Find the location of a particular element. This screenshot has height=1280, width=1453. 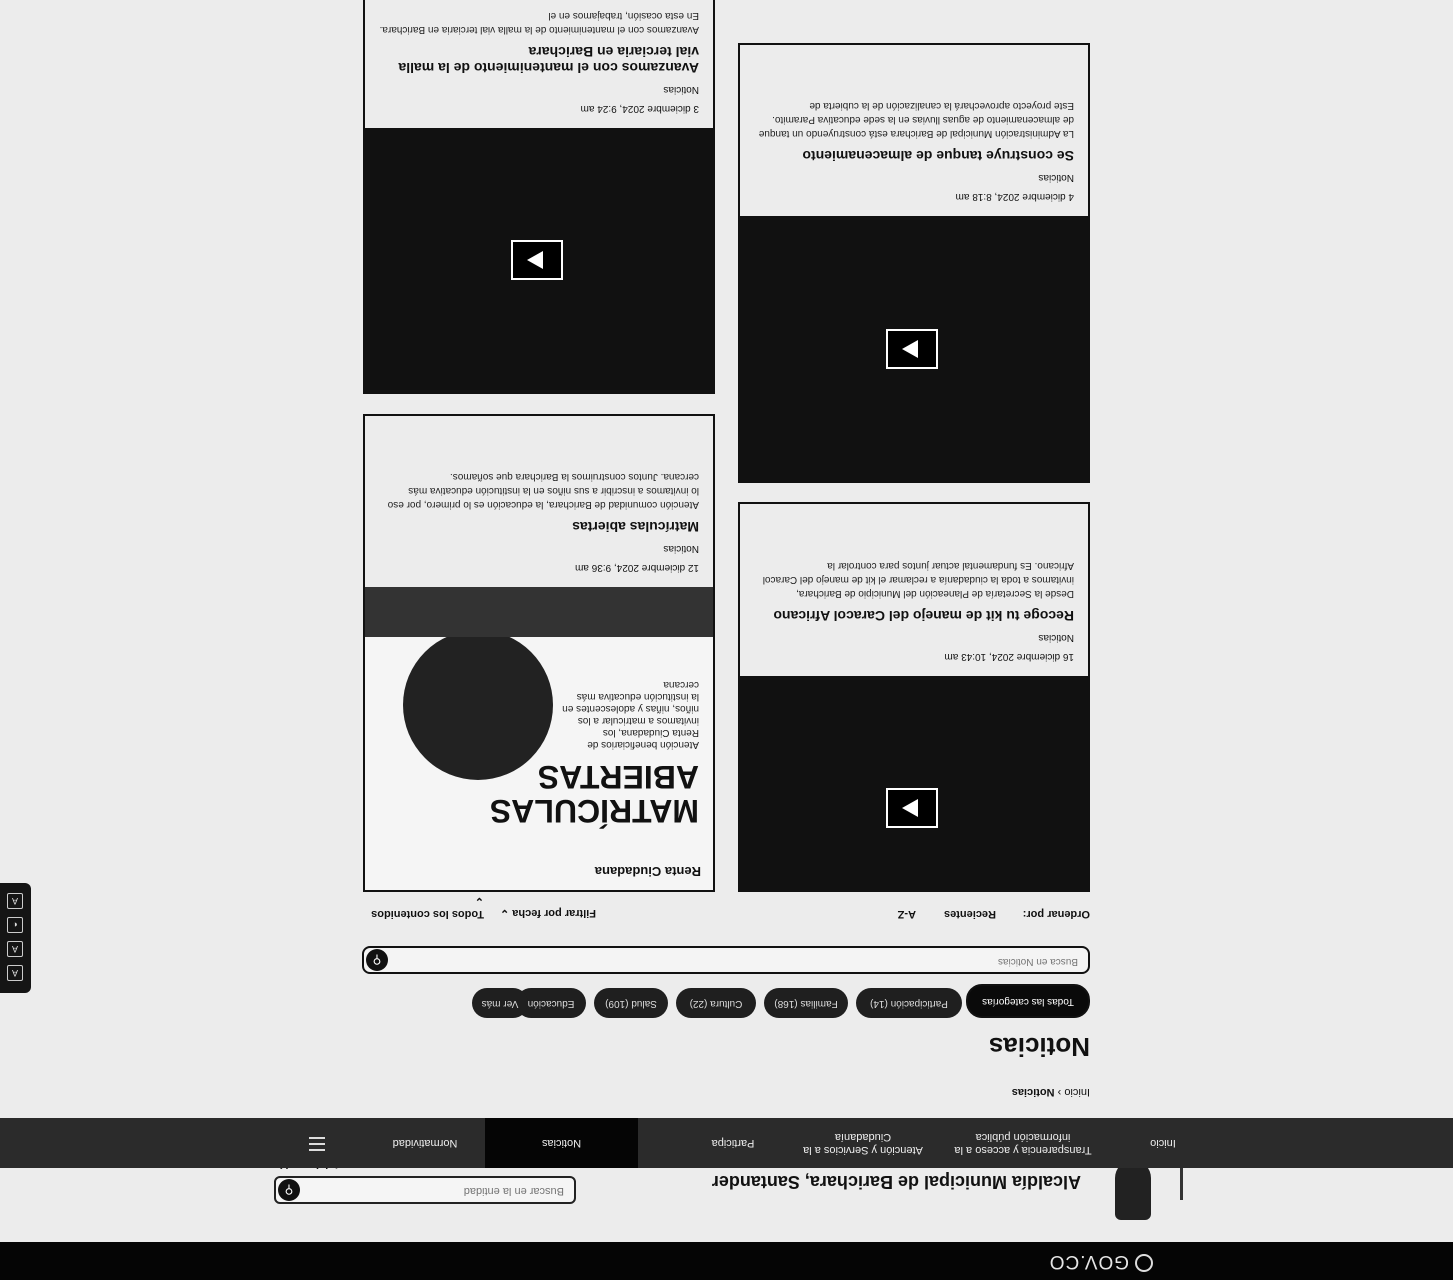

category-salud: Salud (109) is located at coordinates (631, 1003).